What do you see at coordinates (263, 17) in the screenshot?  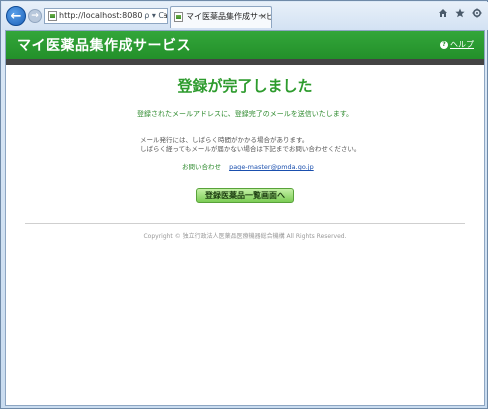 I see `tab-close-icon: ×` at bounding box center [263, 17].